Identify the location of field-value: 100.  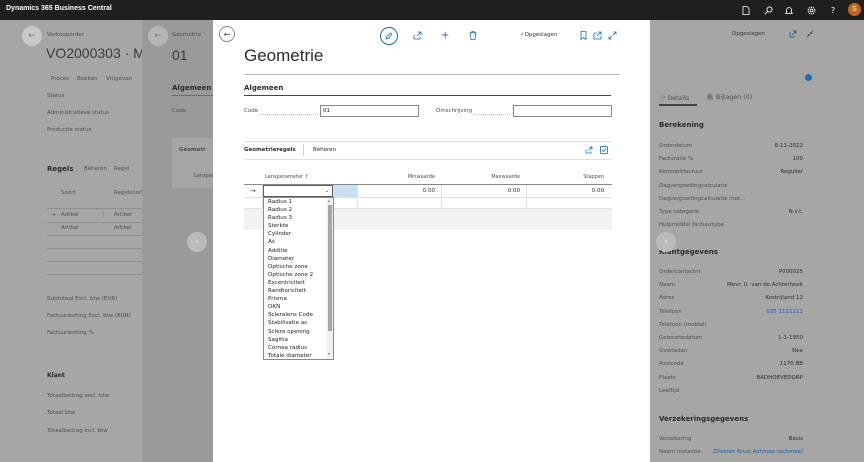
(798, 159).